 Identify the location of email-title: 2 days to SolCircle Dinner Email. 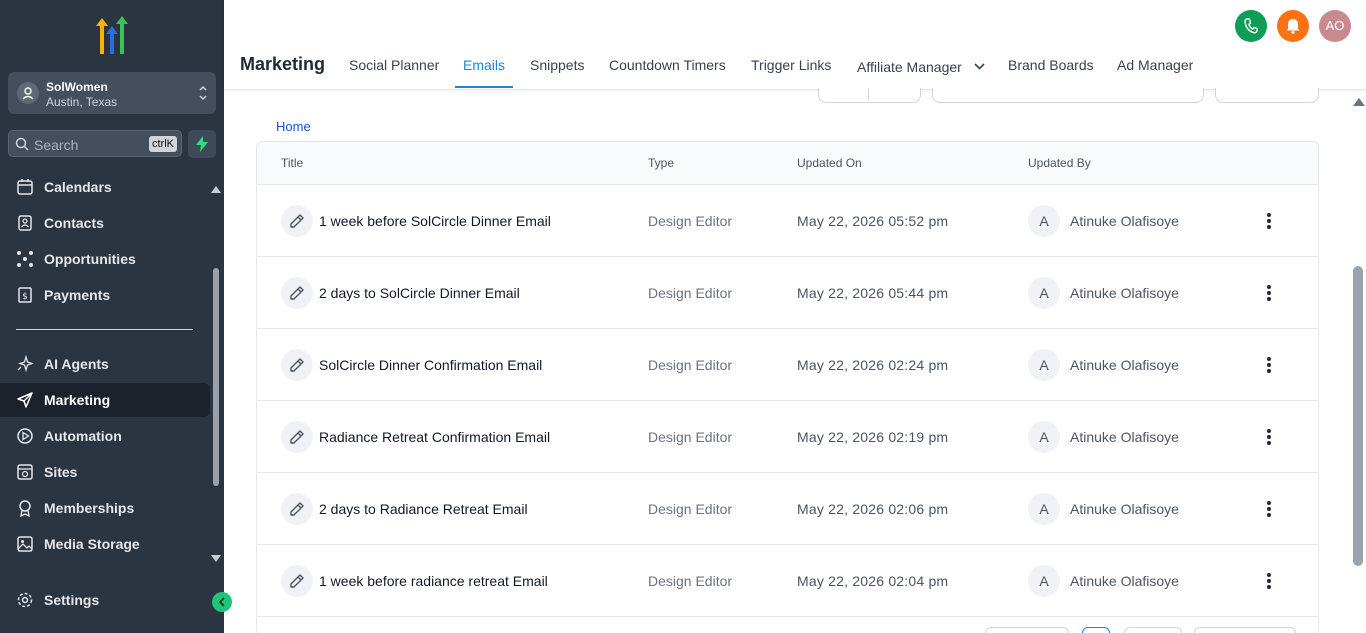
(419, 293).